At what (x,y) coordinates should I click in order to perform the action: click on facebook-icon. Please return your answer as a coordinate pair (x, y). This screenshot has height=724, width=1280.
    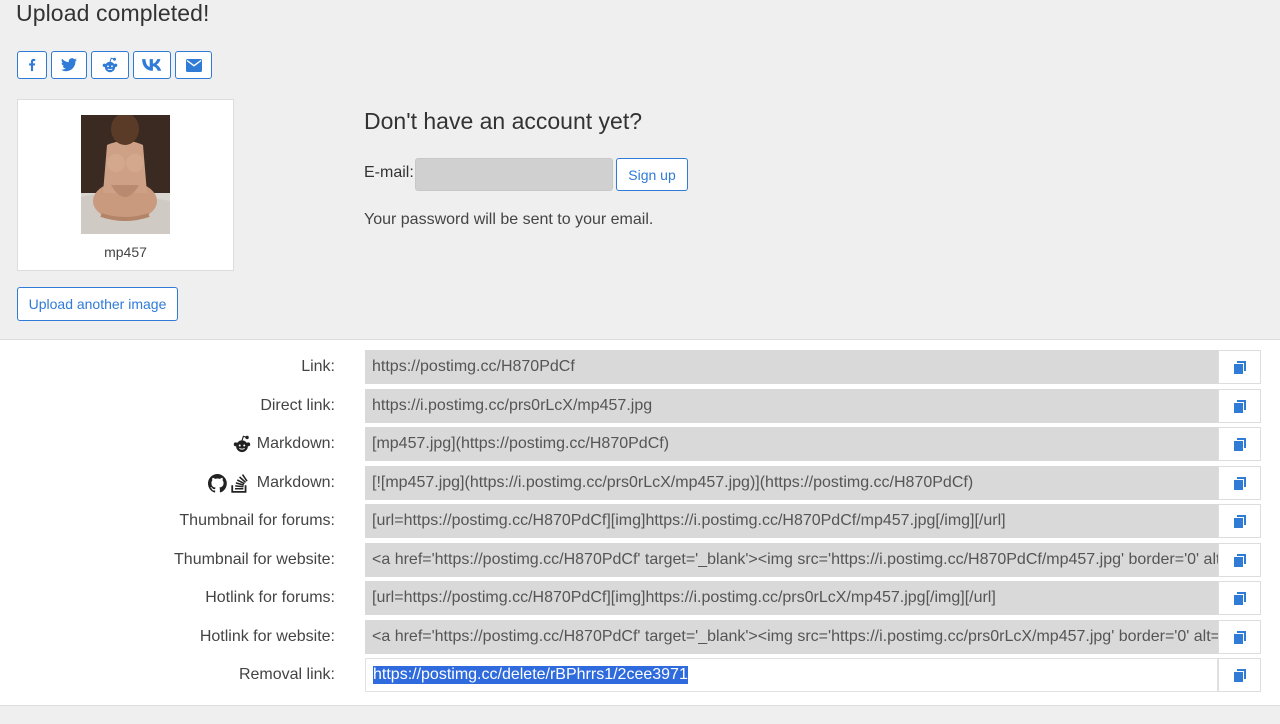
    Looking at the image, I should click on (32, 65).